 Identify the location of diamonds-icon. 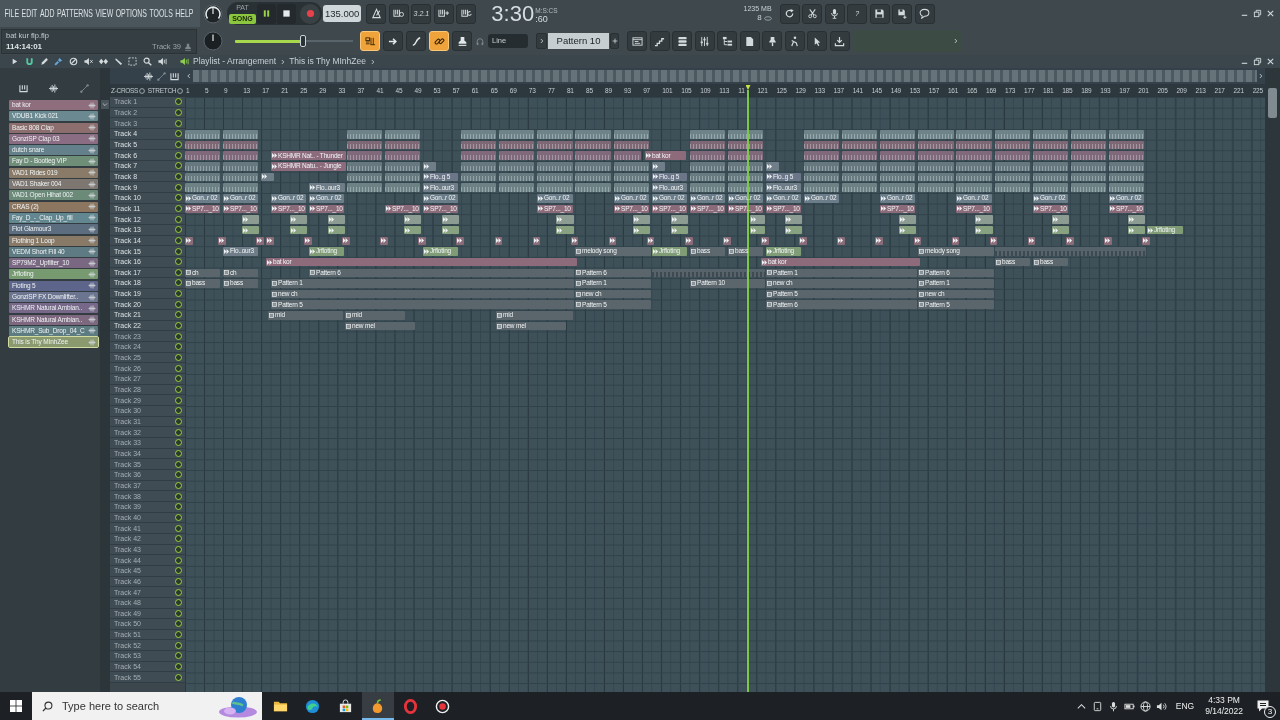
(103, 61).